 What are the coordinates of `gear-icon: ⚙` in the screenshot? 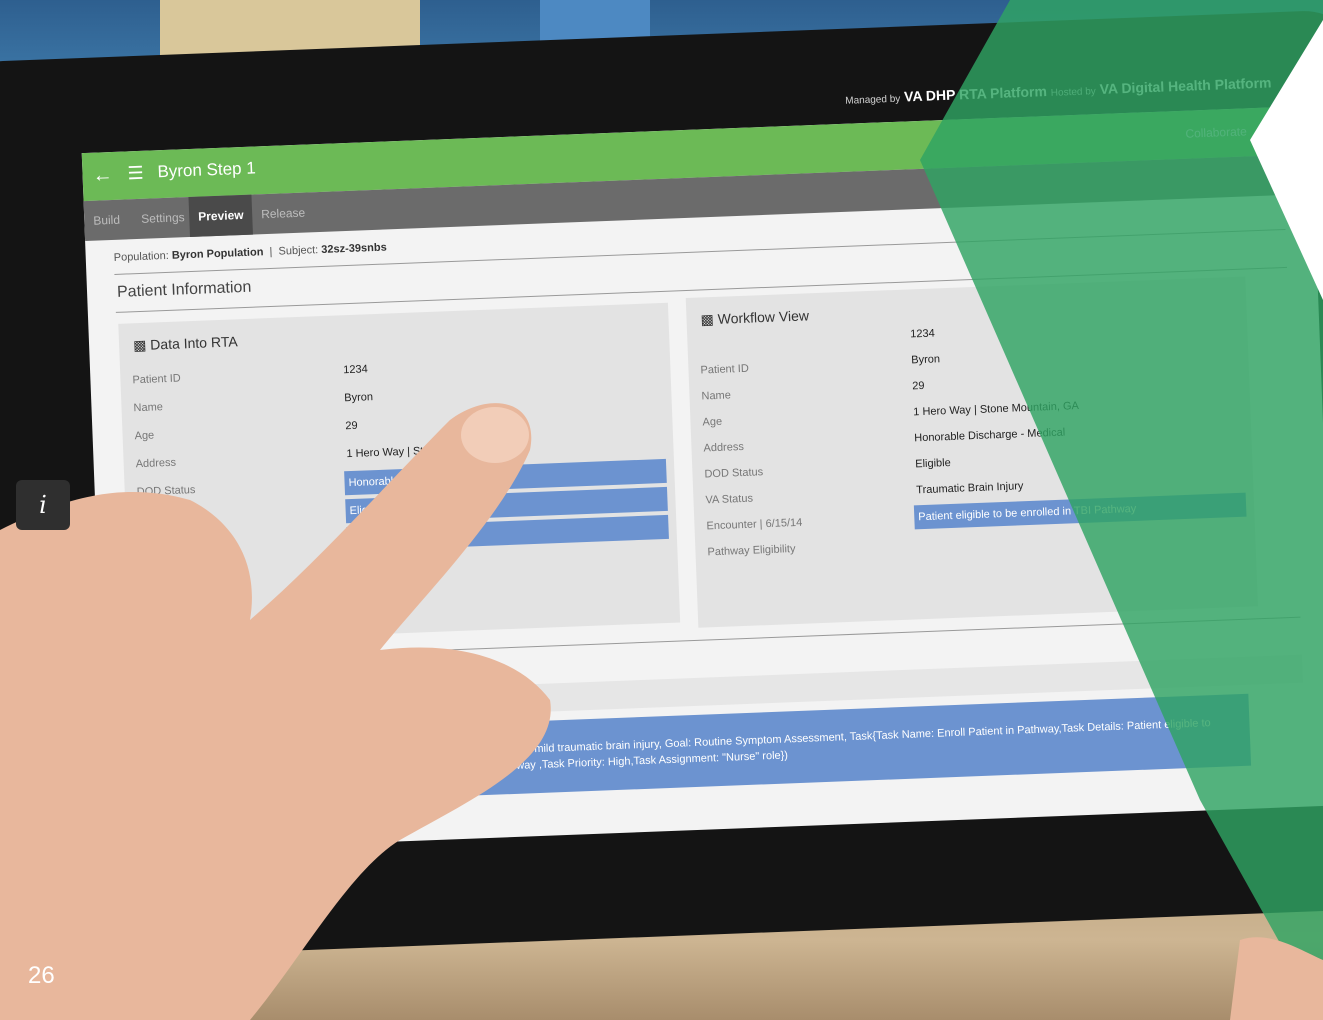 It's located at (1294, 170).